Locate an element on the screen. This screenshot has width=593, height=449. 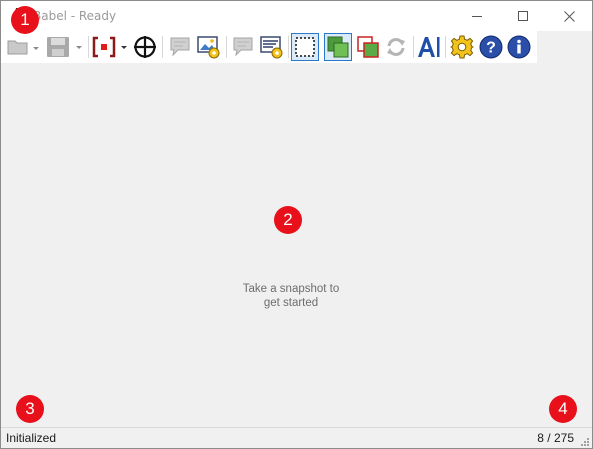
minimize-button is located at coordinates (477, 16).